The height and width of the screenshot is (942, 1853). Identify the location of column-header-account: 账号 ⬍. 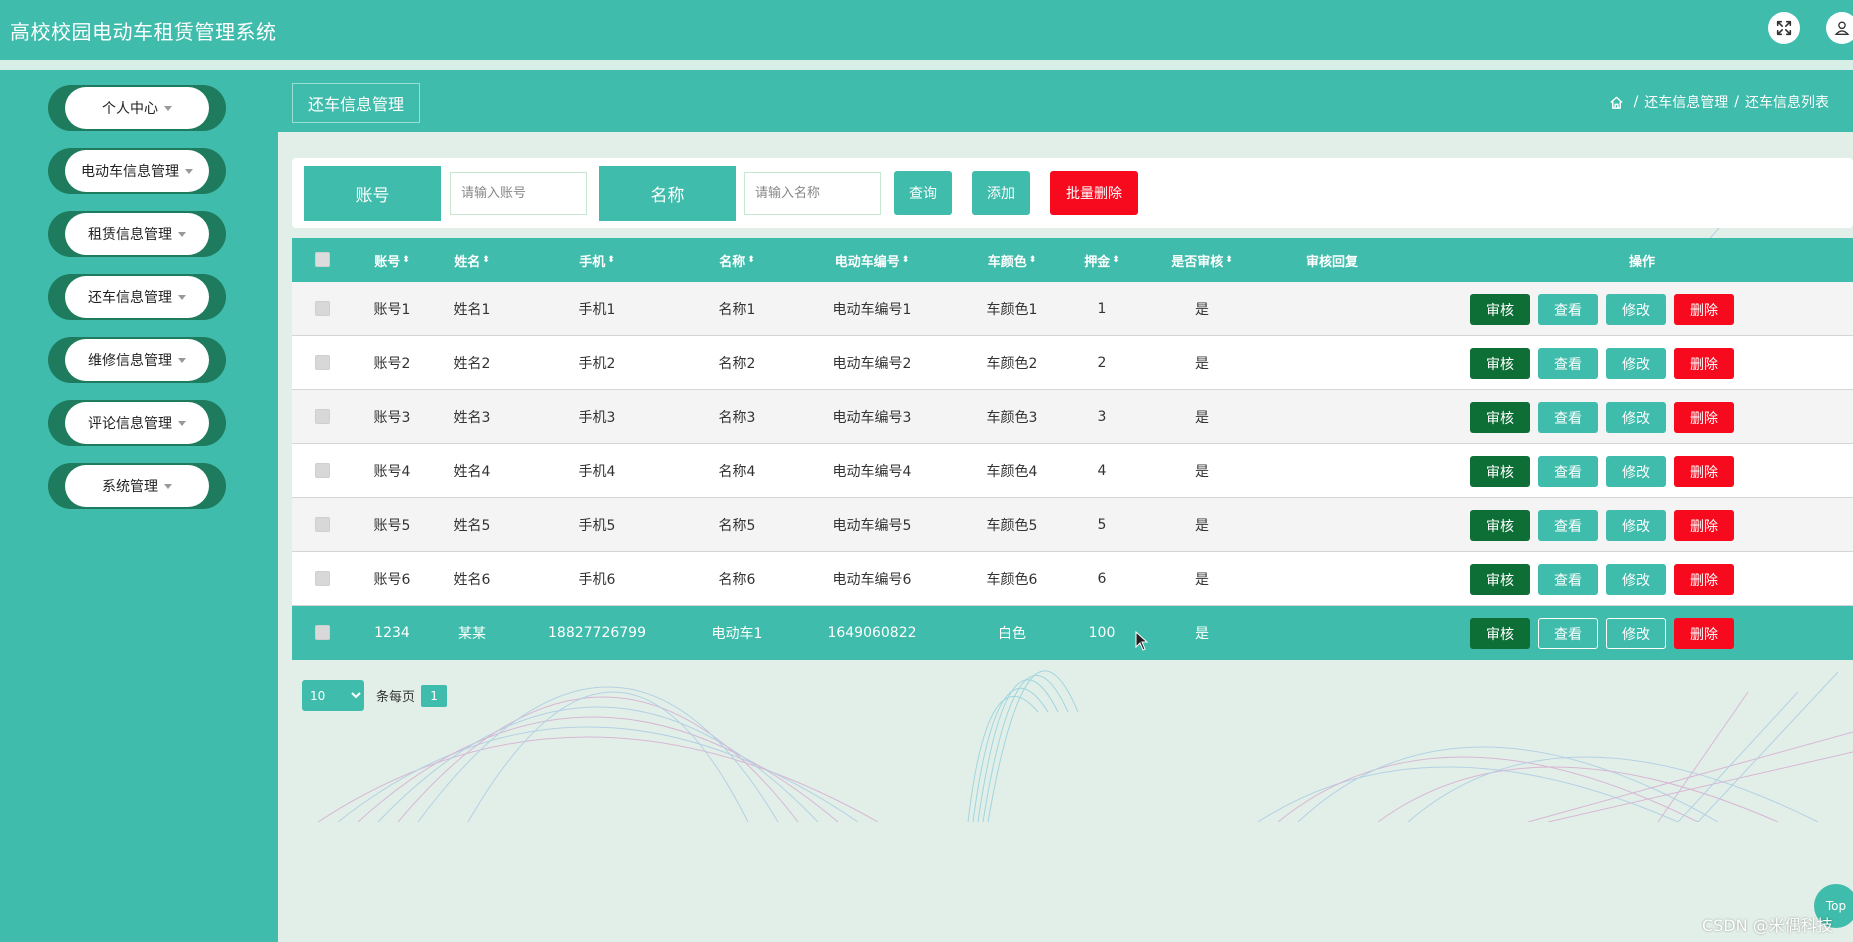
(392, 260).